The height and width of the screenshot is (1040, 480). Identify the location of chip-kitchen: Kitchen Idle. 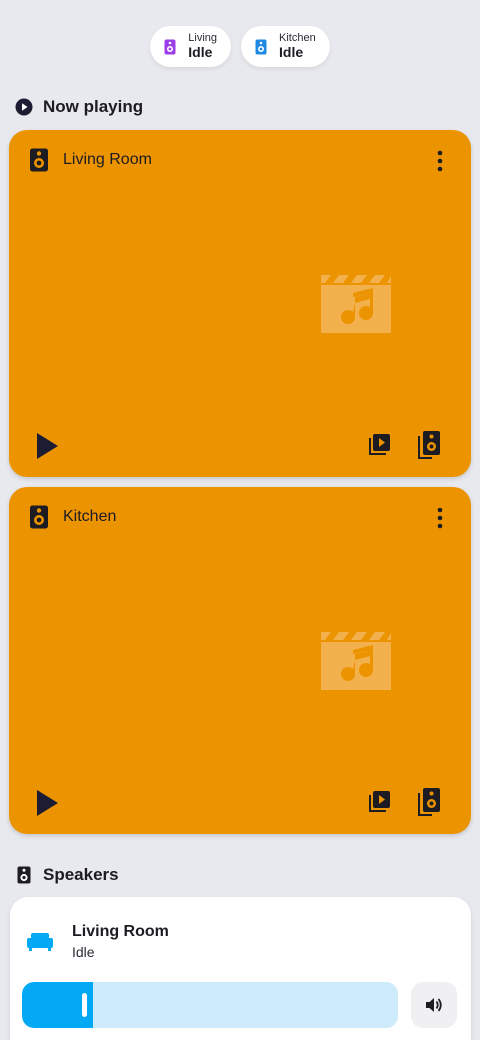
(285, 46).